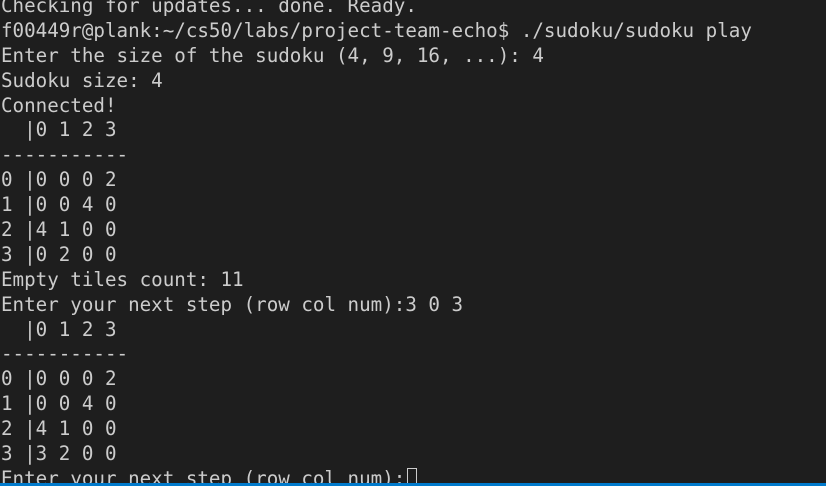  I want to click on terminal-line-size: Sudoku size: 4, so click(82, 80).